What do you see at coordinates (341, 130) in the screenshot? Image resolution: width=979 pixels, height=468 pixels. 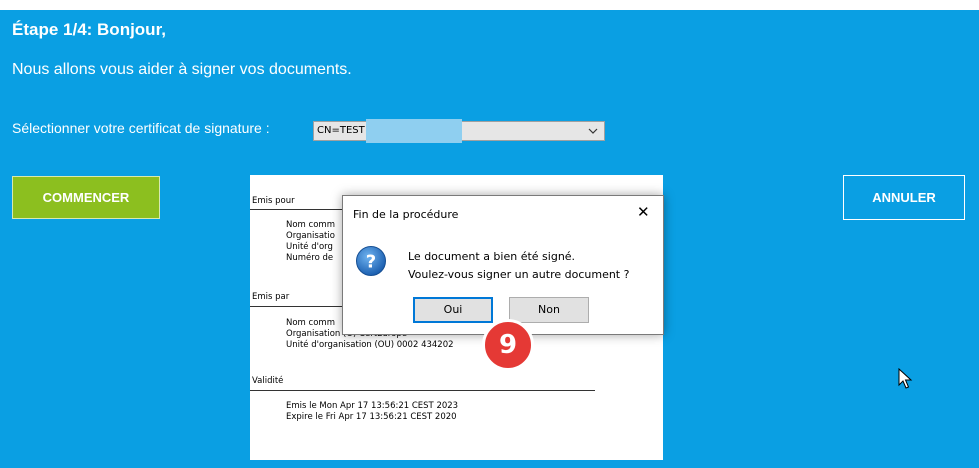 I see `certificate-select-value: CN=TEST` at bounding box center [341, 130].